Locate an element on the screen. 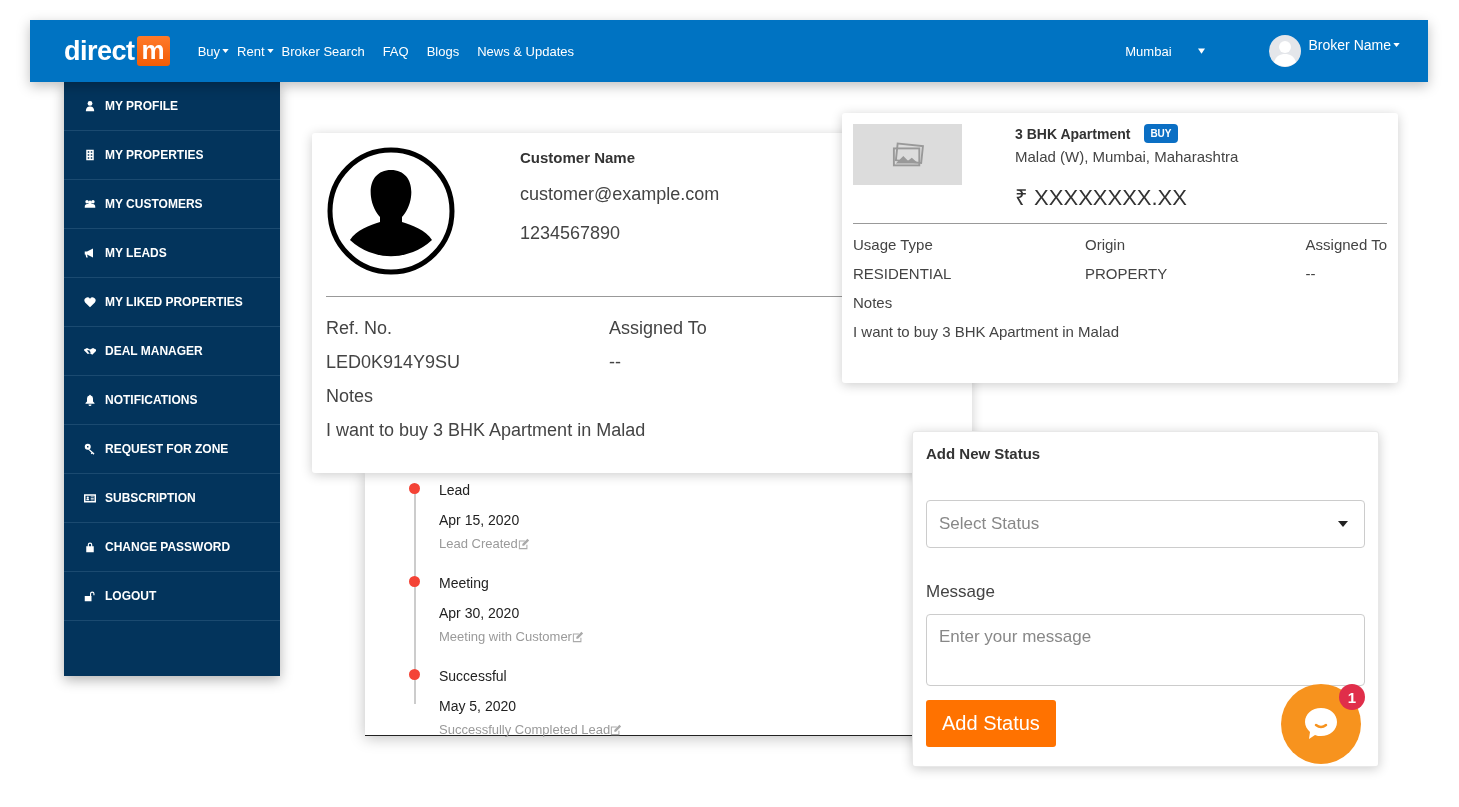 The height and width of the screenshot is (807, 1459). message-label: Message is located at coordinates (961, 592).